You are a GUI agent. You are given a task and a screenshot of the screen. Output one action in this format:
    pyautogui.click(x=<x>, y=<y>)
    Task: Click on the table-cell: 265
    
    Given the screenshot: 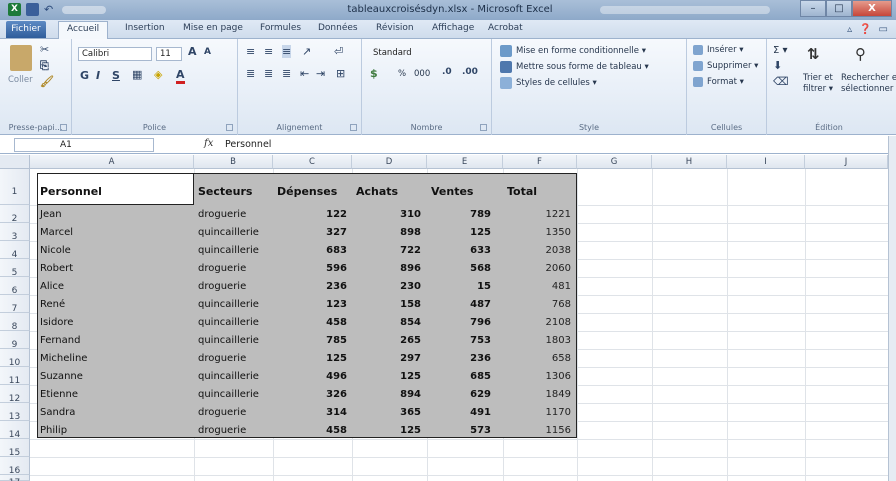 What is the action you would take?
    pyautogui.click(x=388, y=340)
    